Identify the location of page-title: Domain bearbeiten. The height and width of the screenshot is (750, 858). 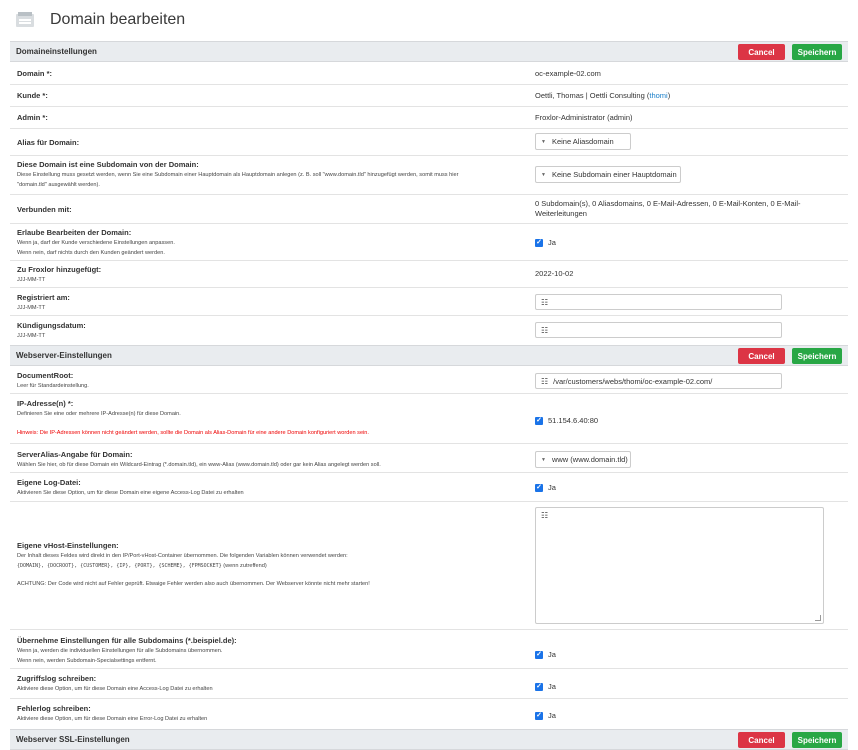
(118, 19).